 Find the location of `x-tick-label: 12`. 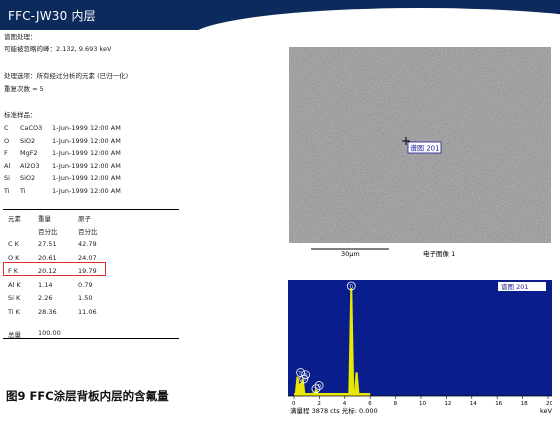

x-tick-label: 12 is located at coordinates (447, 404).